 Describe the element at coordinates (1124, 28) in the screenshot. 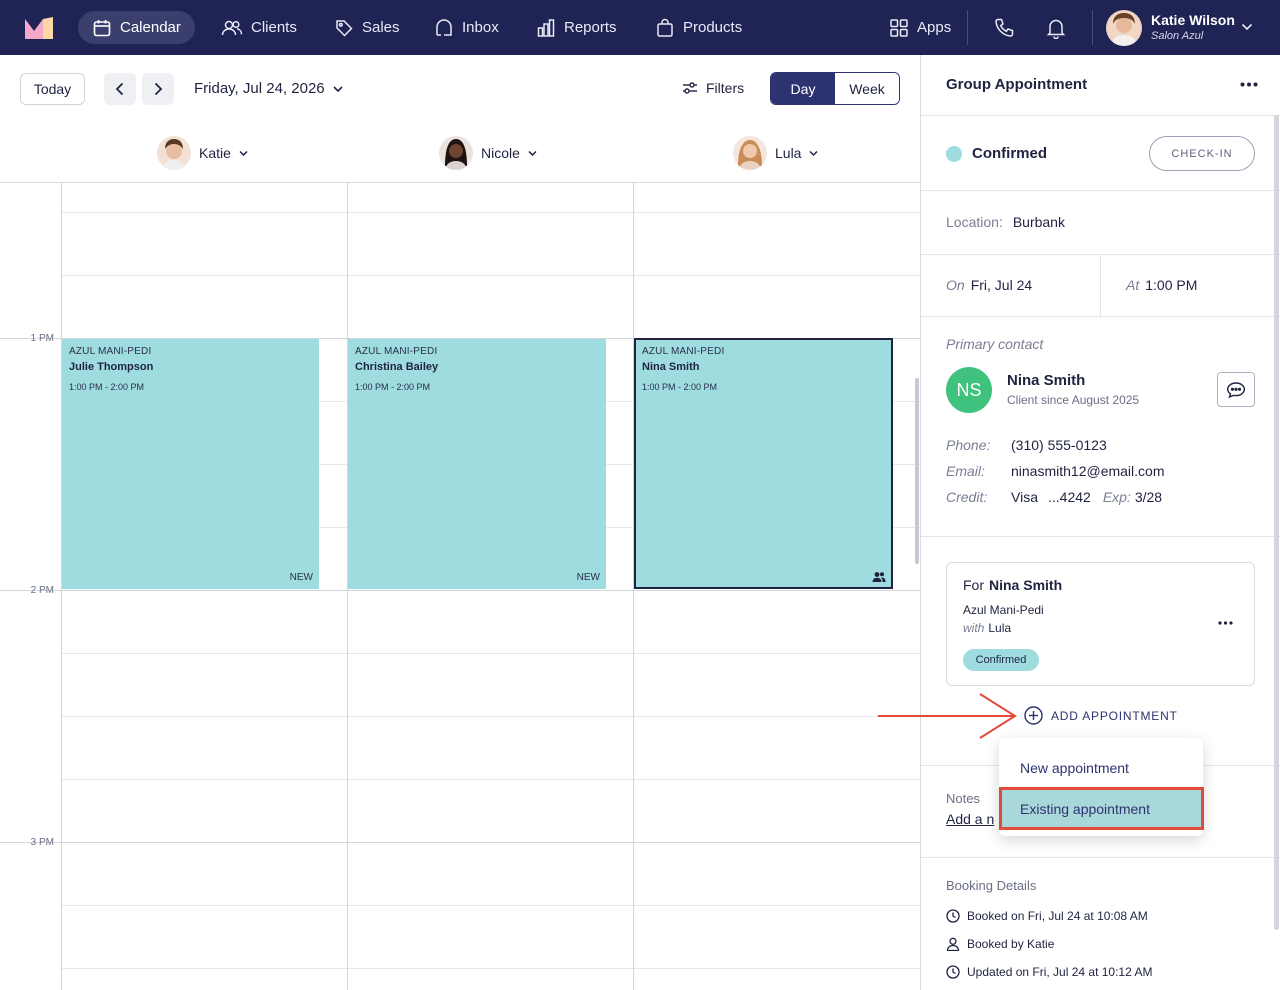

I see `user-avatar` at that location.